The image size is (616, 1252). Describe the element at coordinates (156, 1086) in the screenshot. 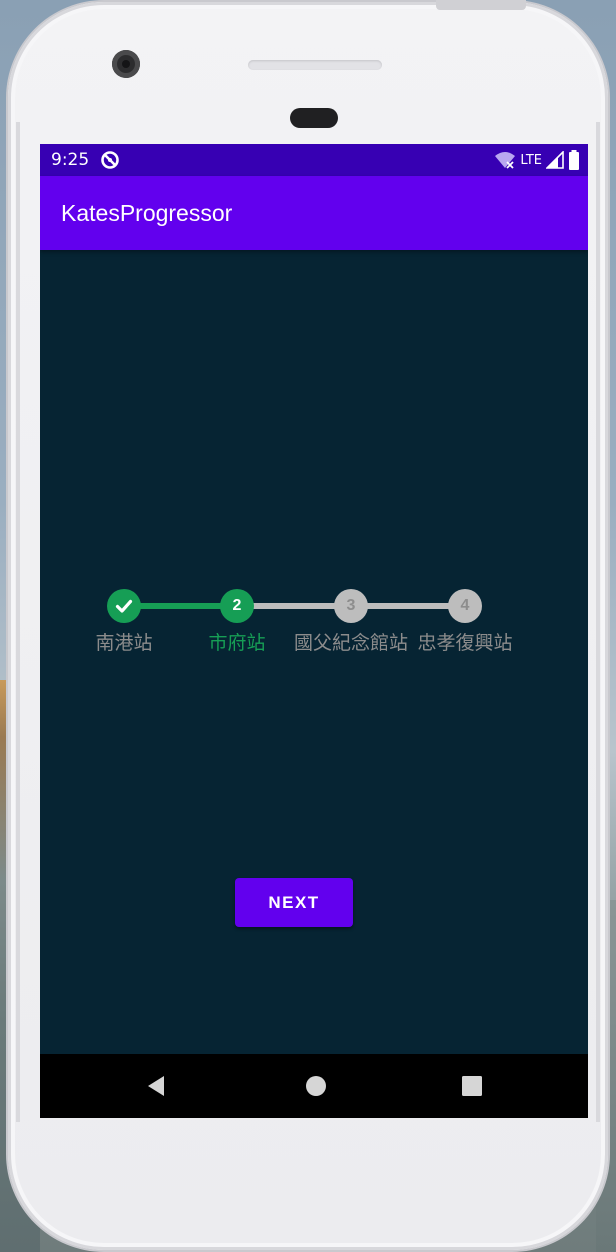

I see `back-icon` at that location.